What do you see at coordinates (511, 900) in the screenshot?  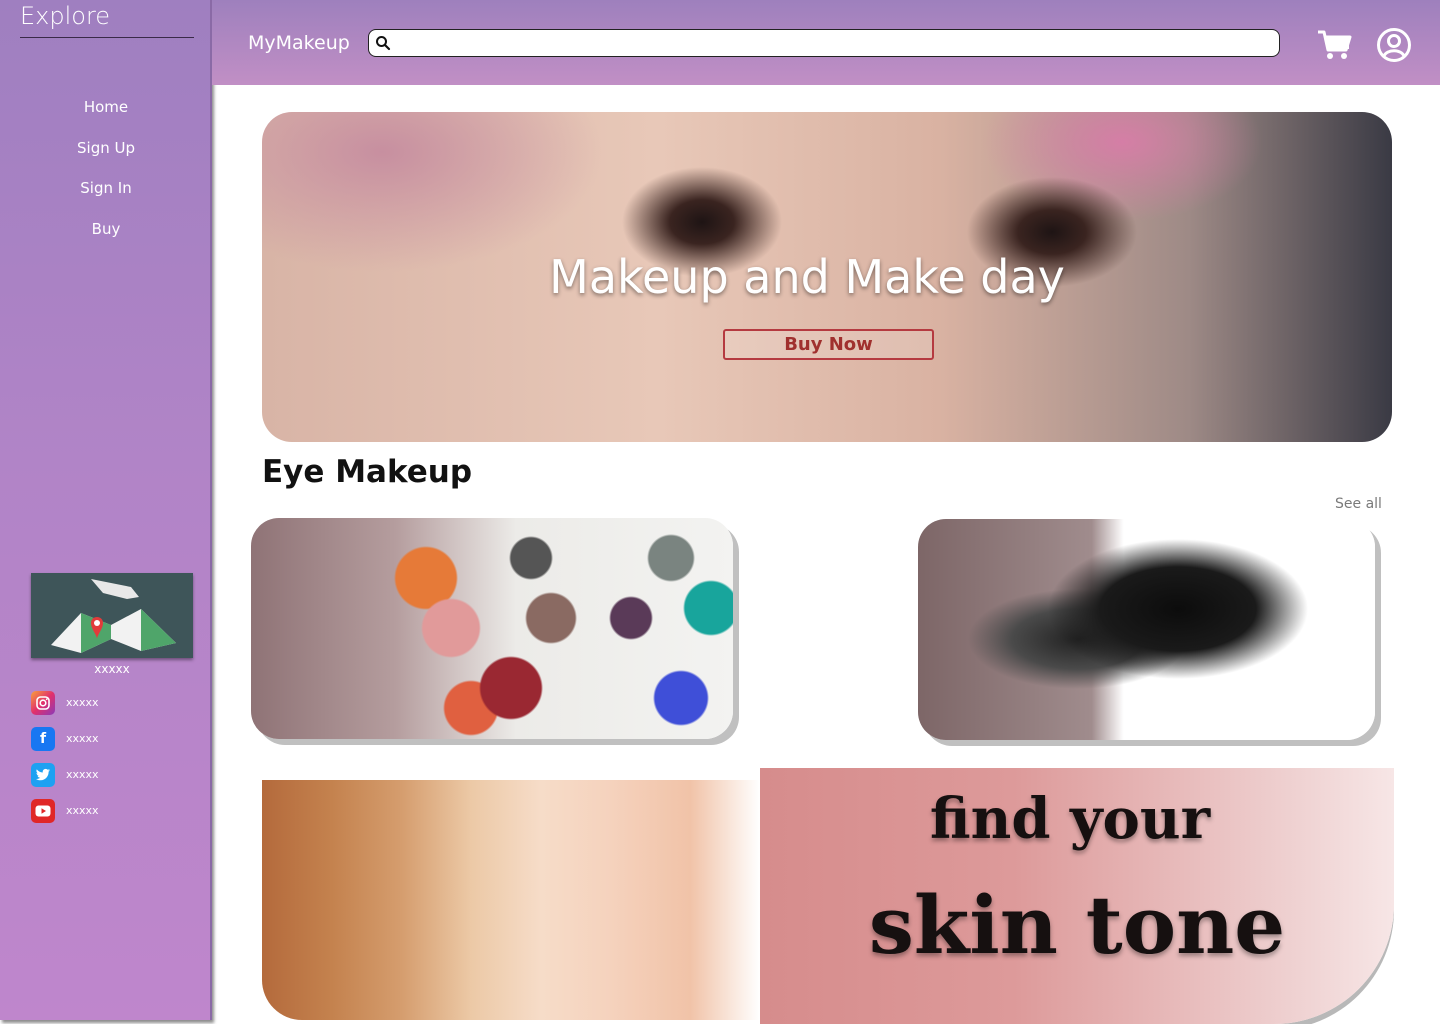 I see `foundation-swatch-image` at bounding box center [511, 900].